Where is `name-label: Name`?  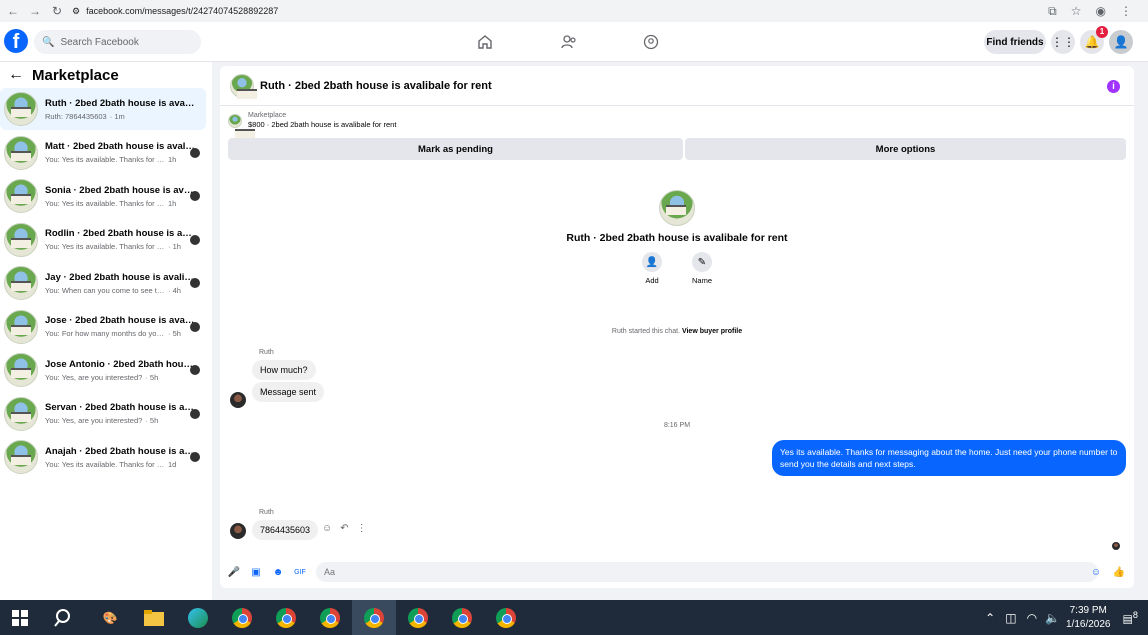
name-label: Name is located at coordinates (701, 280).